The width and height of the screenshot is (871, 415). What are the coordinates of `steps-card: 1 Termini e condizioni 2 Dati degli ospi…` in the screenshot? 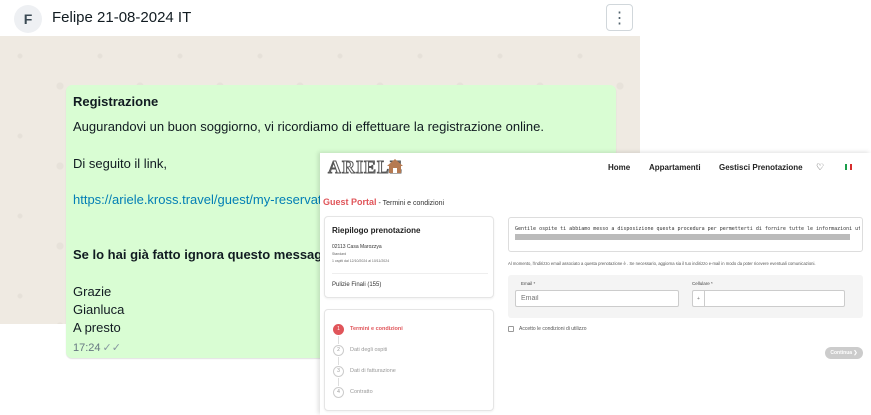 It's located at (409, 360).